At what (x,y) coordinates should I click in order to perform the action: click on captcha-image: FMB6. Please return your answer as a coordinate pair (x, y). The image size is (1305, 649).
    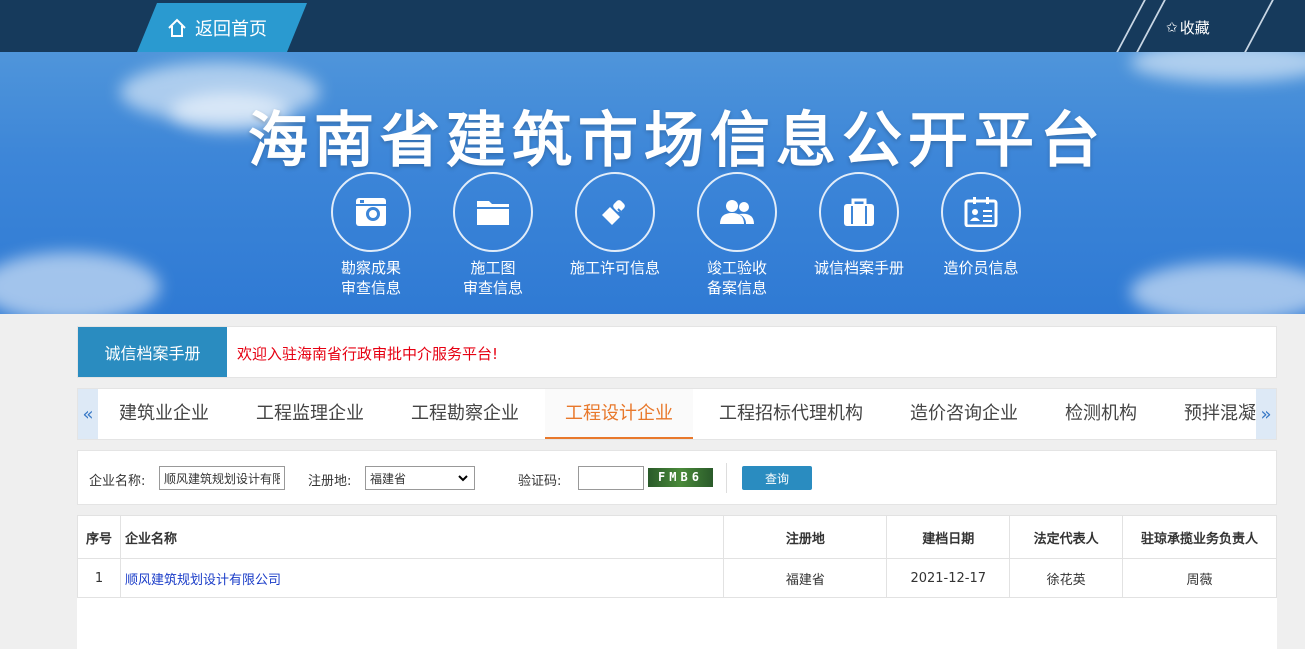
    Looking at the image, I should click on (680, 477).